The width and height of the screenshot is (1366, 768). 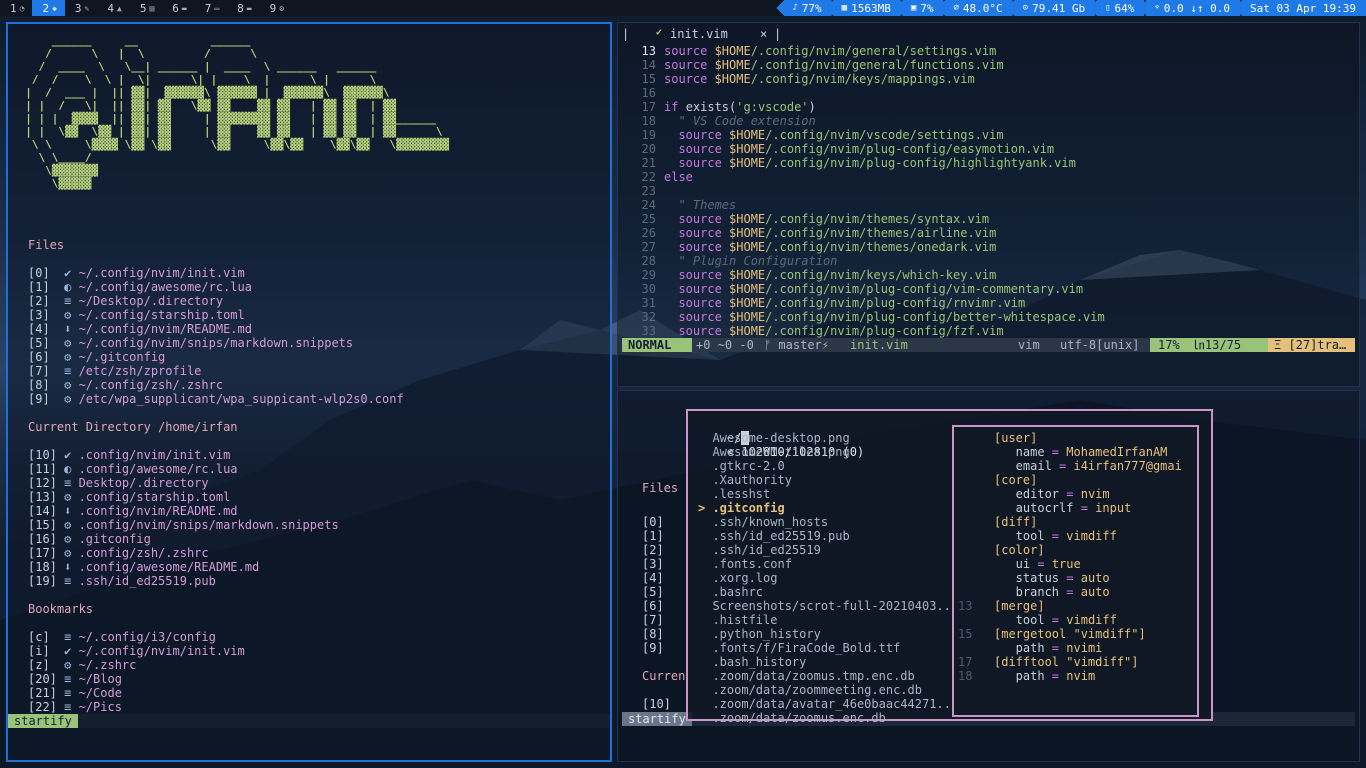 What do you see at coordinates (75, 679) in the screenshot?
I see `bookmark-item: [20] ≡ ~/Blog` at bounding box center [75, 679].